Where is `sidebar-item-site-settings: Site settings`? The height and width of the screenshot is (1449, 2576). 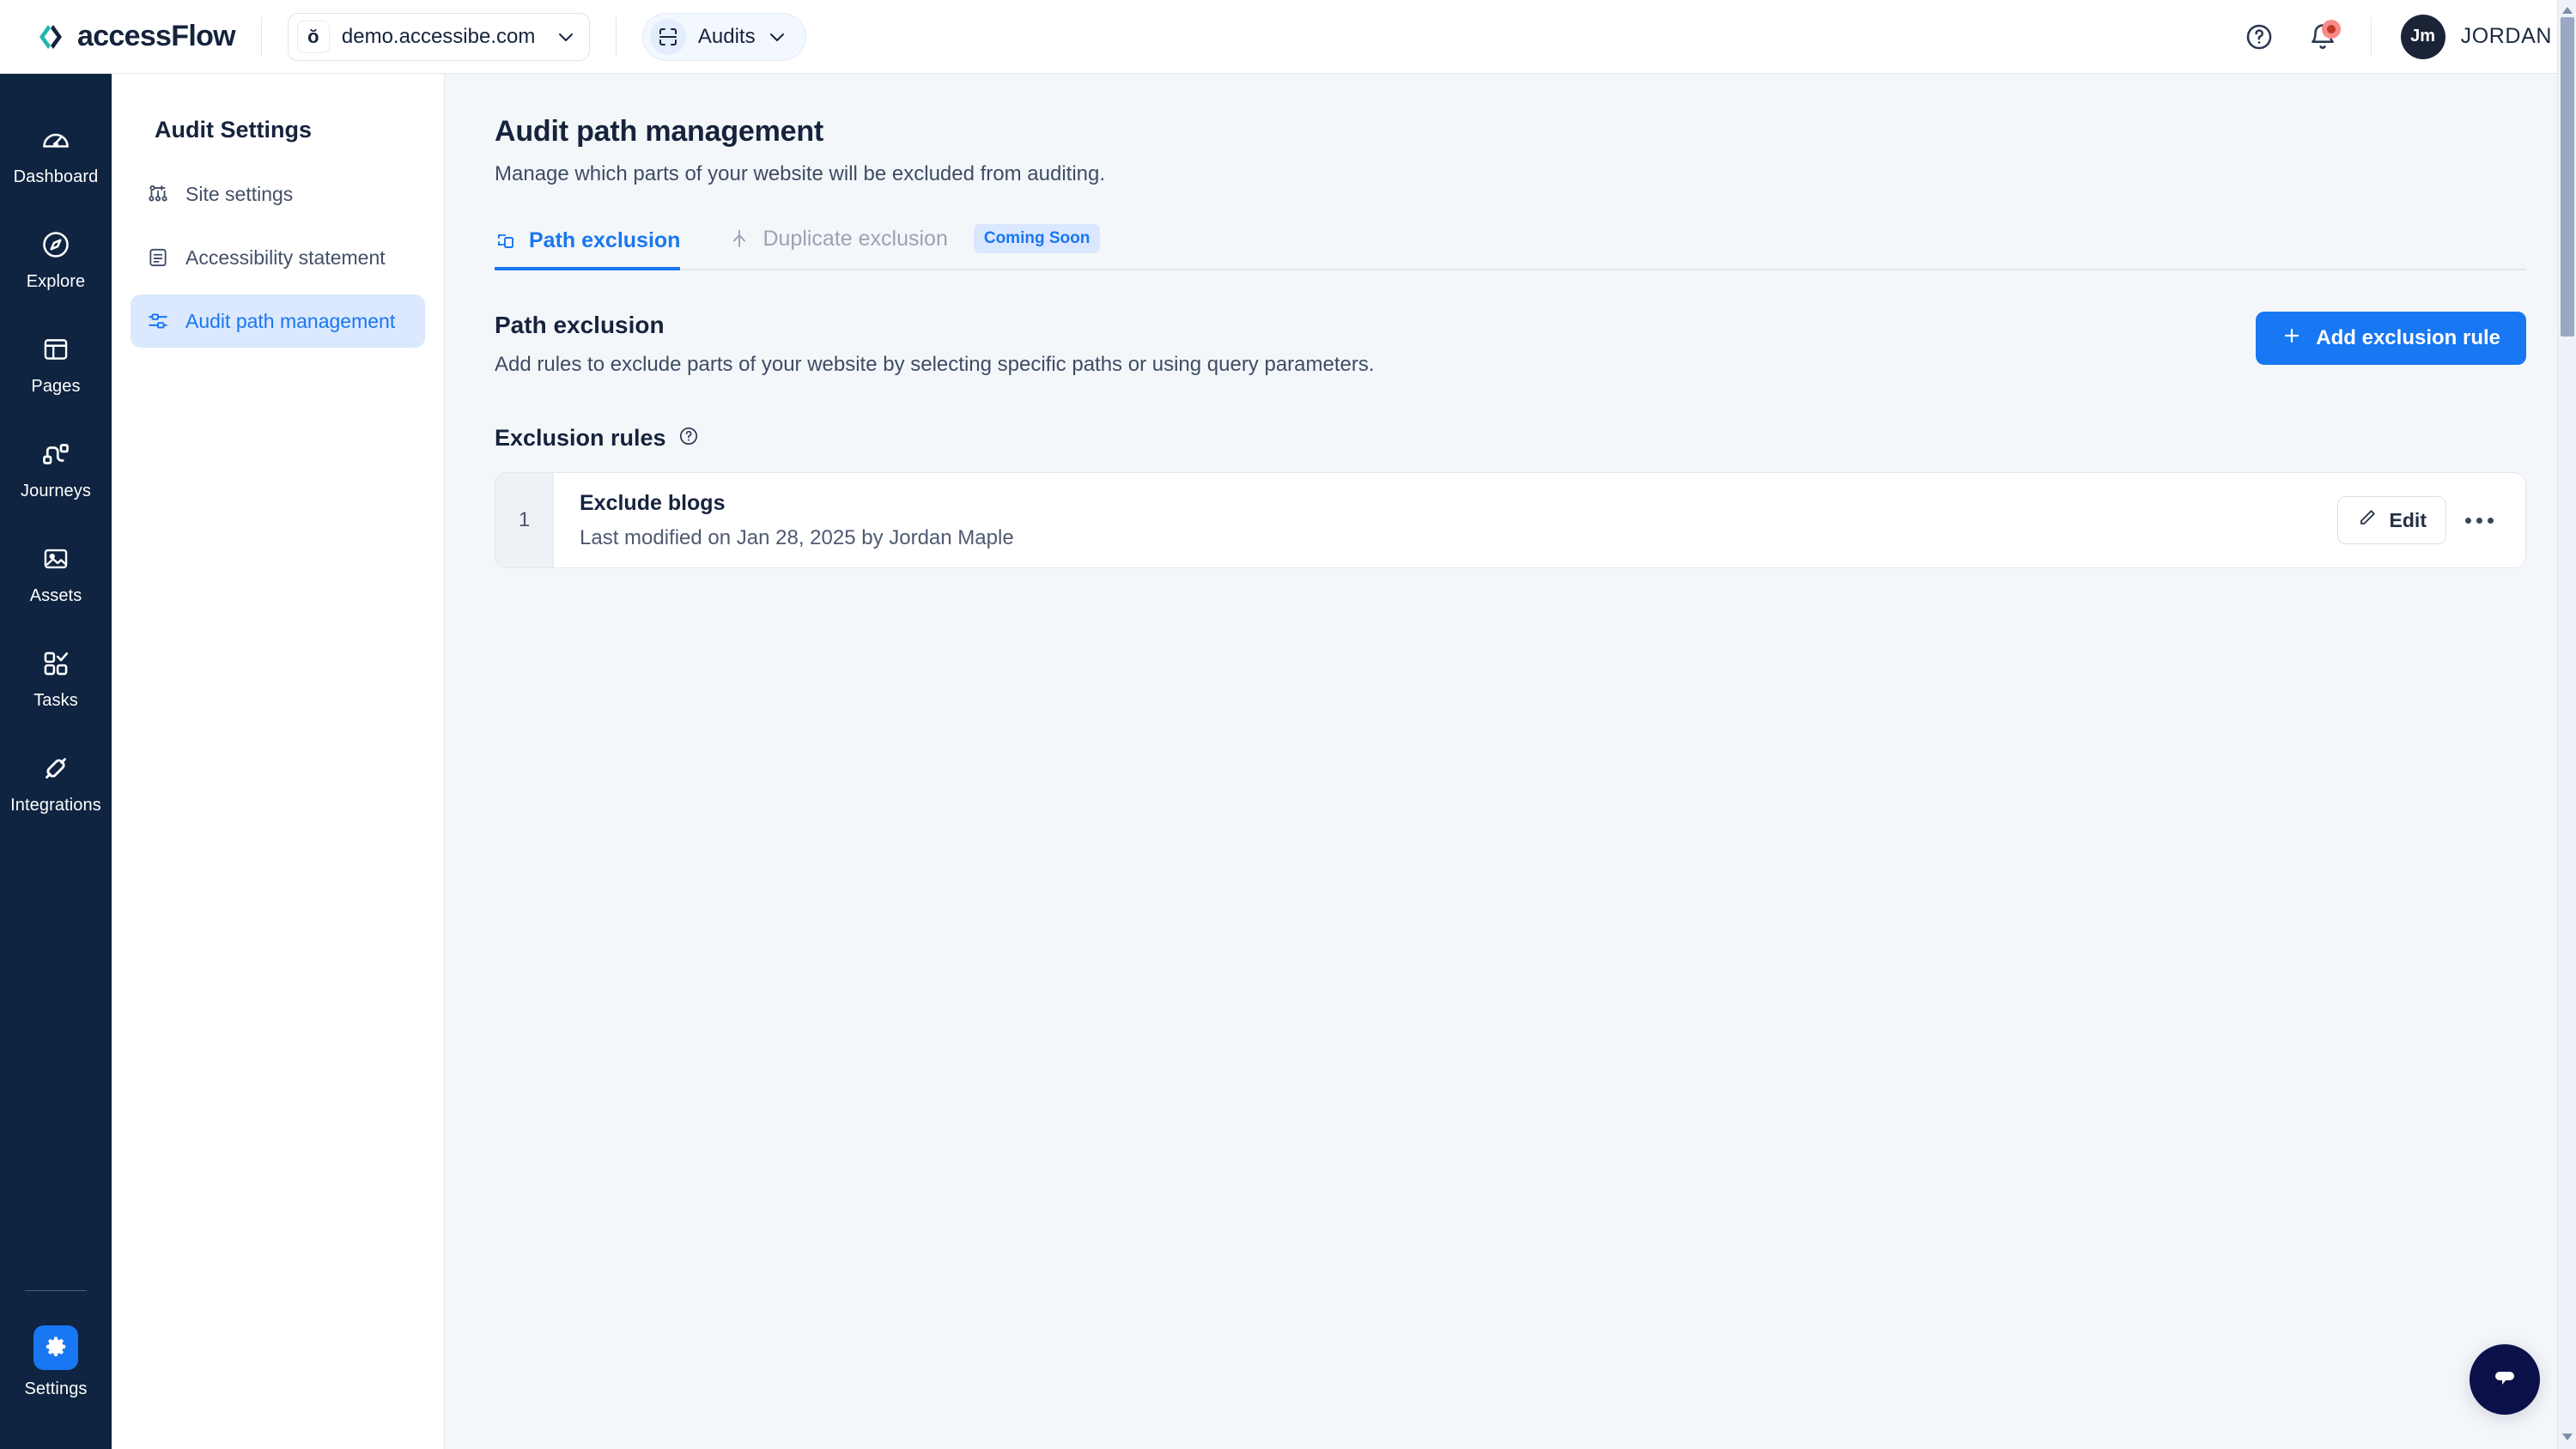 sidebar-item-site-settings: Site settings is located at coordinates (278, 194).